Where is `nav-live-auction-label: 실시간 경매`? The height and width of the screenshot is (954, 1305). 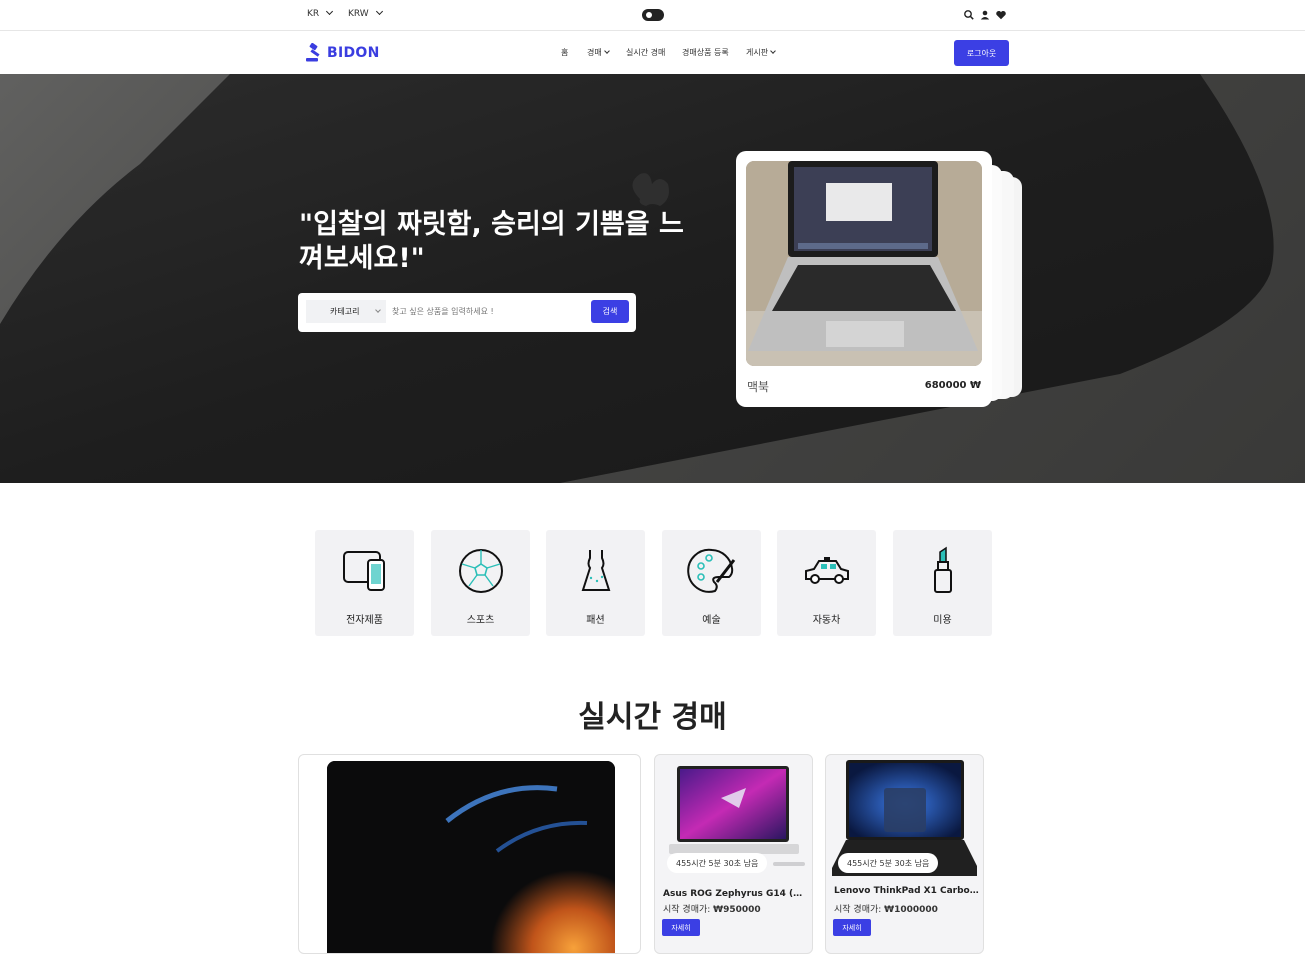 nav-live-auction-label: 실시간 경매 is located at coordinates (646, 52).